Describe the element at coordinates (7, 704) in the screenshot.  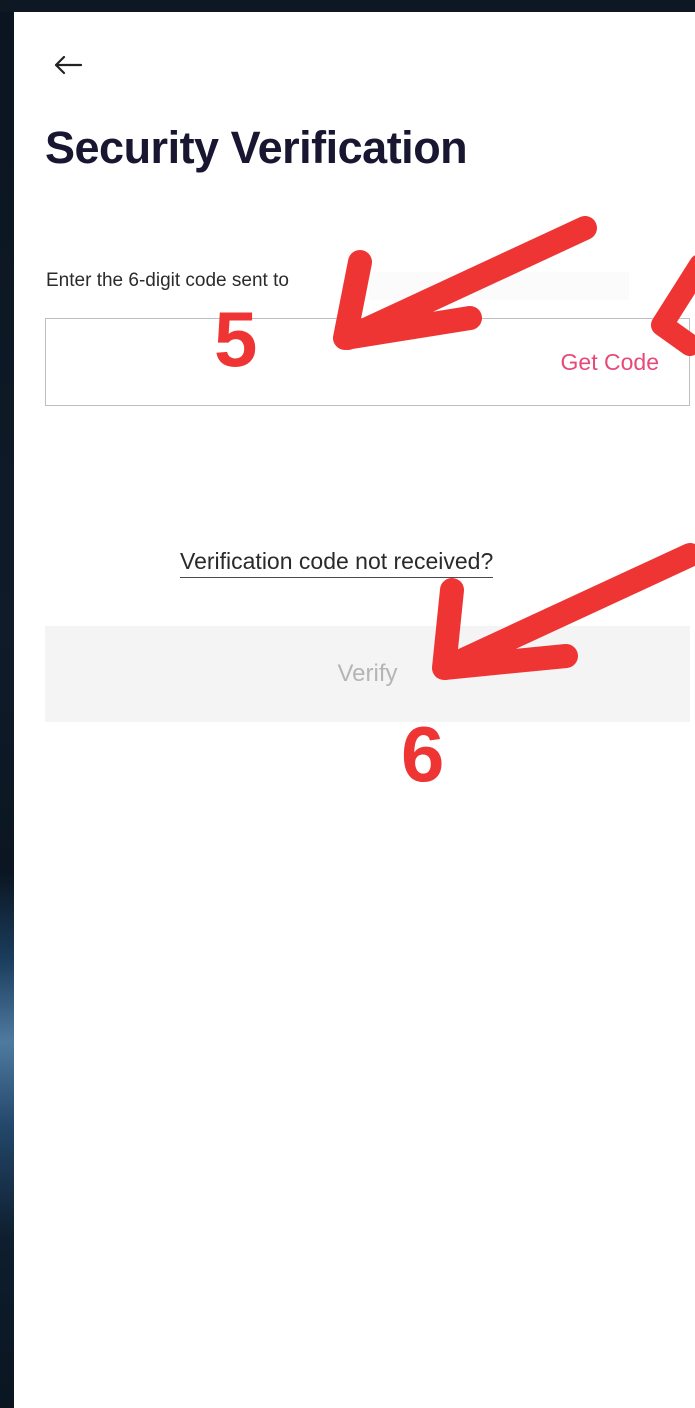
I see `background-left-edge` at that location.